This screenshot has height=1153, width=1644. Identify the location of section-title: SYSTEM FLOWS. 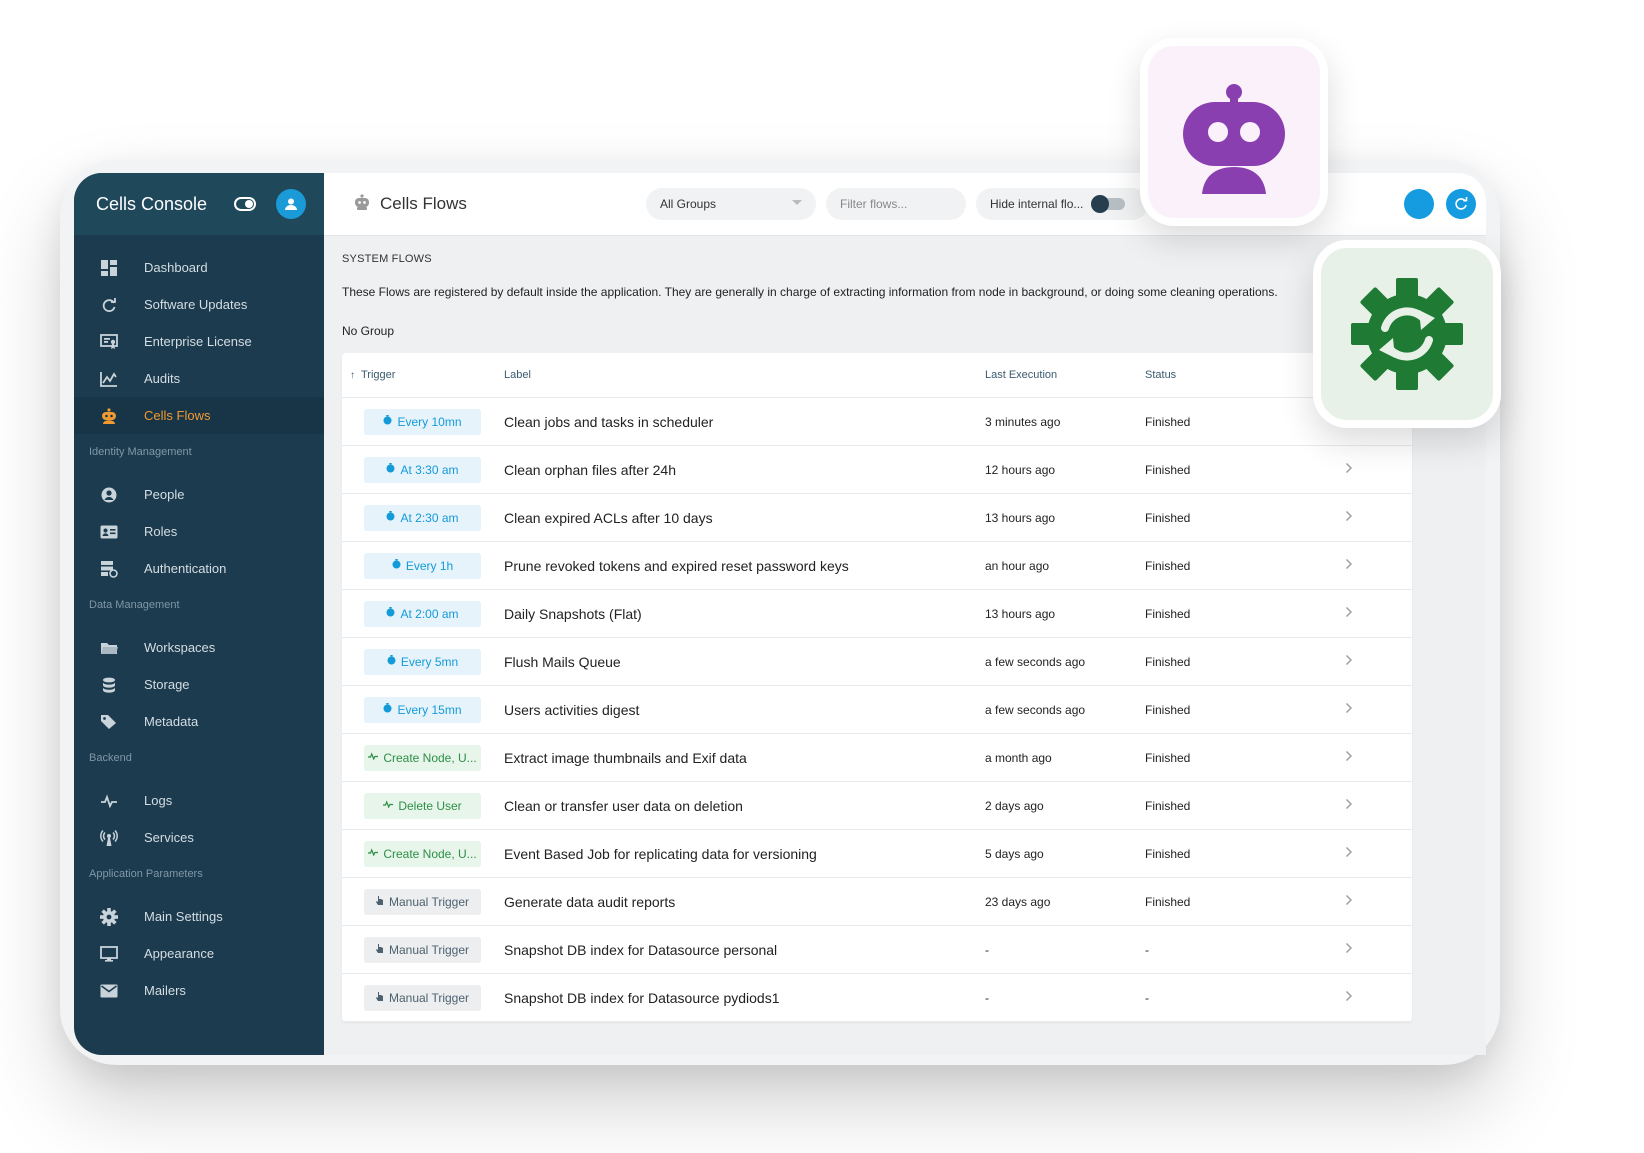
(387, 259).